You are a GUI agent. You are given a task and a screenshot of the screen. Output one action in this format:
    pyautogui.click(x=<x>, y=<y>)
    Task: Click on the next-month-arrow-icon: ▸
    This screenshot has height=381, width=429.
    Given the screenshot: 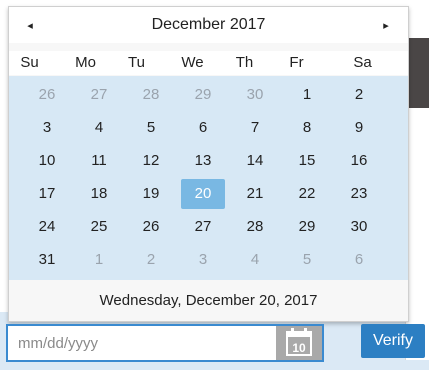 What is the action you would take?
    pyautogui.click(x=386, y=26)
    